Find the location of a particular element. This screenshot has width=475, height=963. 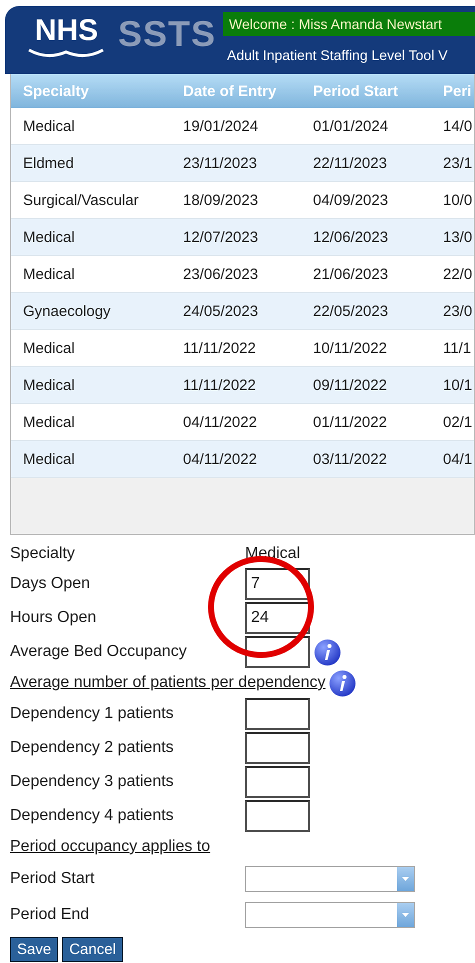

table-cell-text: 04/1 is located at coordinates (458, 459).